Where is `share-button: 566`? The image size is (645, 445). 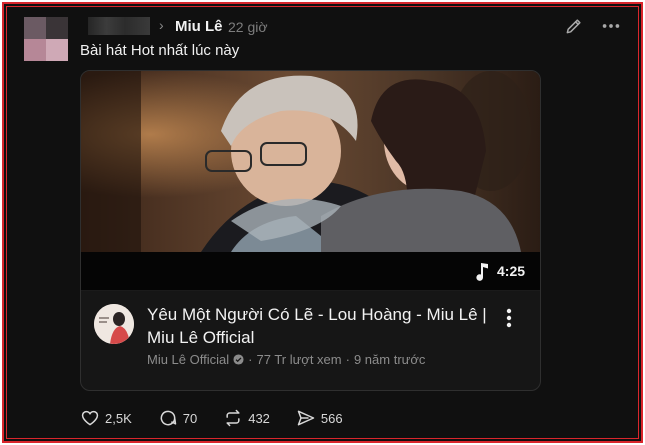
share-button: 566 is located at coordinates (319, 418).